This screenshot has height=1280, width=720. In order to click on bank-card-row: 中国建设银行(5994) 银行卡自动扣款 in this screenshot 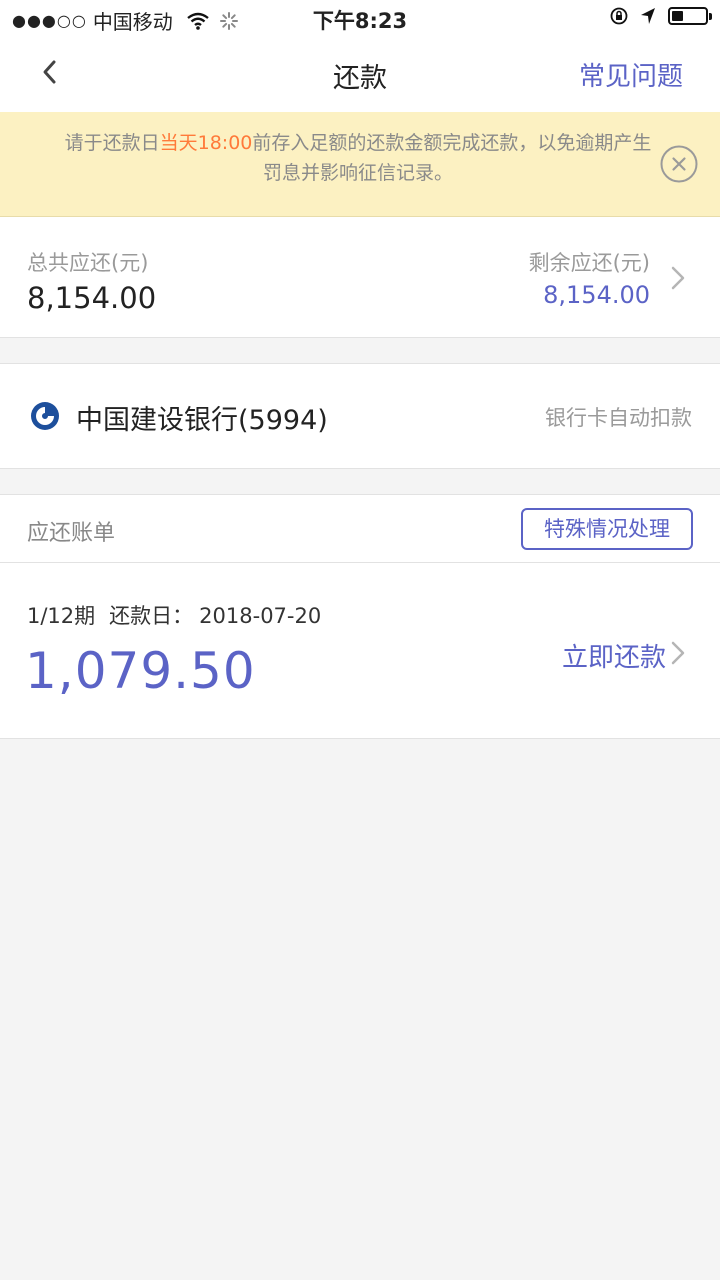, I will do `click(360, 416)`.